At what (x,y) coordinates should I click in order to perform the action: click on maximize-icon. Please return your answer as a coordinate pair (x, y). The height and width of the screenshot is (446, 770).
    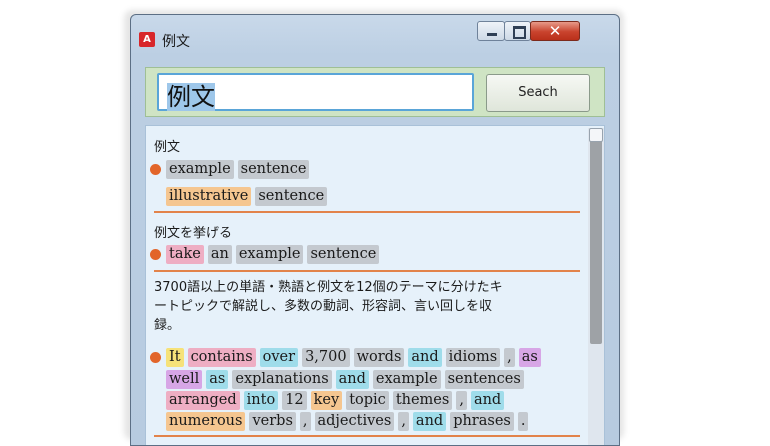
    Looking at the image, I should click on (519, 32).